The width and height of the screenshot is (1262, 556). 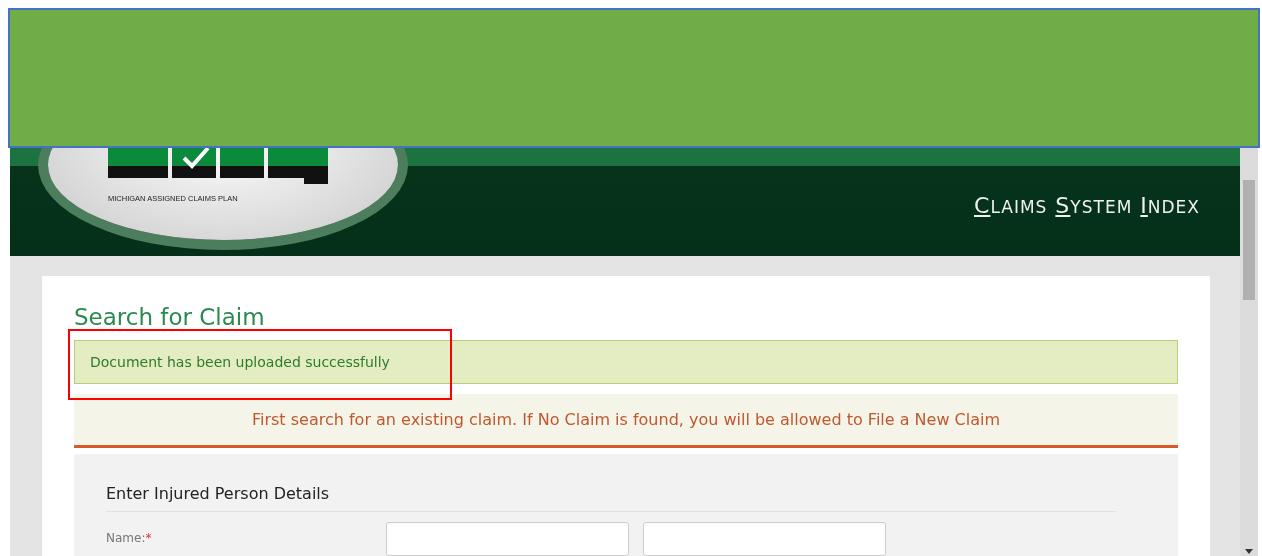 What do you see at coordinates (1087, 205) in the screenshot?
I see `claims-system-index-link: CLAIMS SYSTEM INDEX` at bounding box center [1087, 205].